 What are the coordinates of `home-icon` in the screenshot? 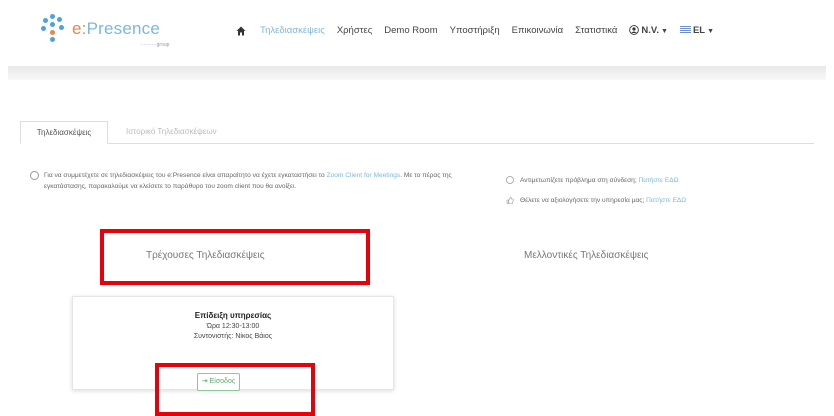 It's located at (241, 31).